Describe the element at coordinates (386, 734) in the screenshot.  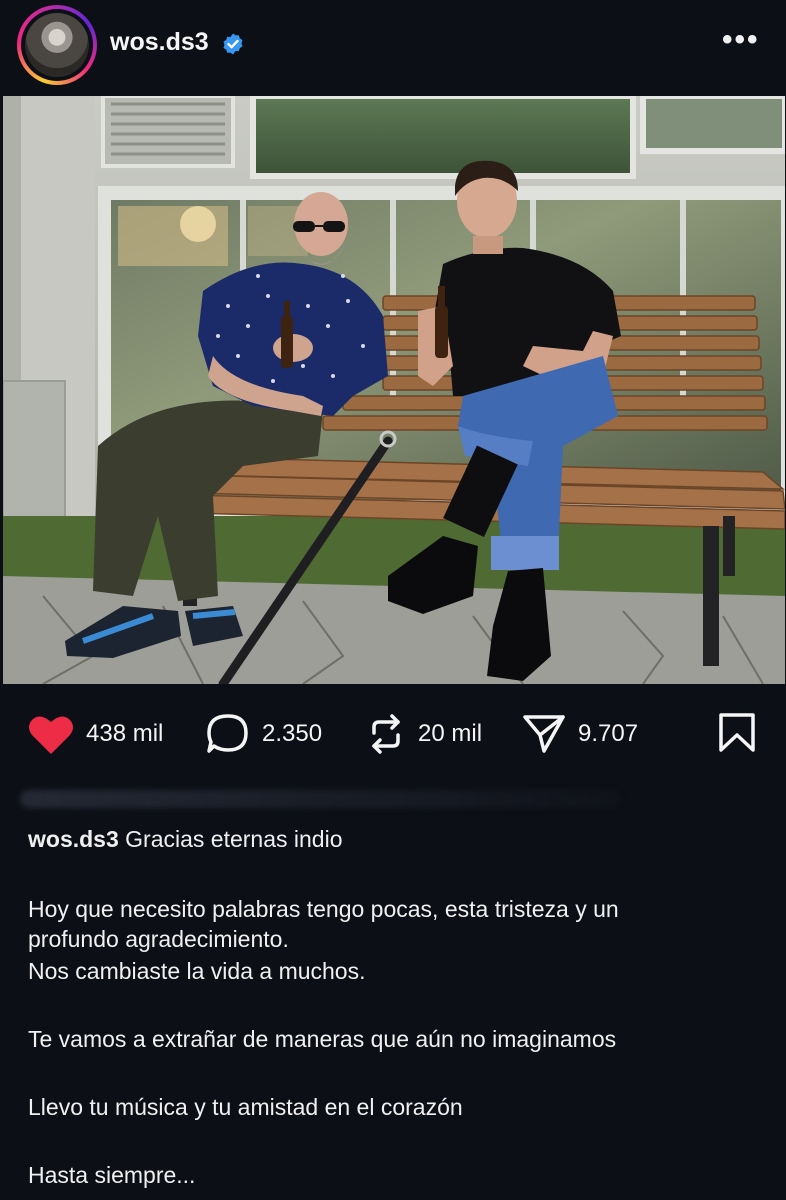
I see `repost-icon` at that location.